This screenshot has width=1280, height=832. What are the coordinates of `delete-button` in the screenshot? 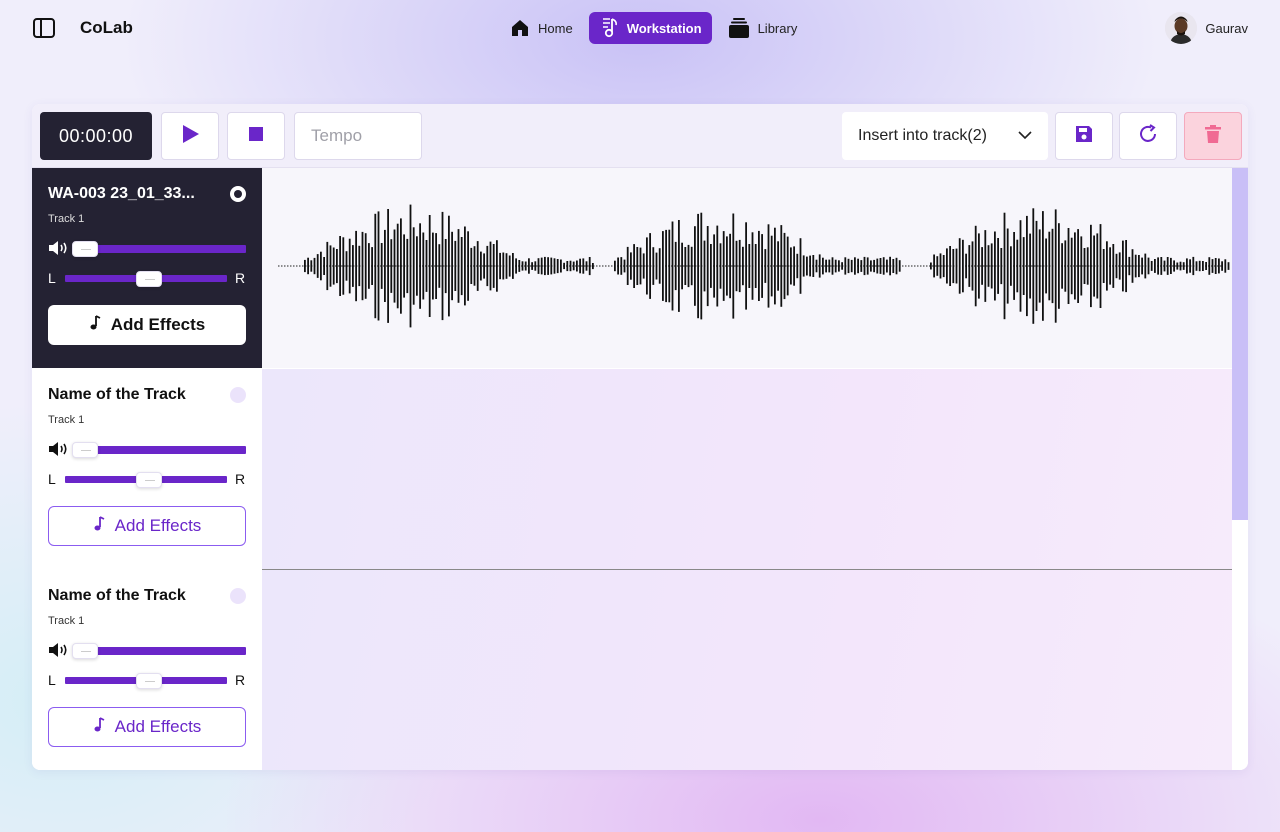 It's located at (1213, 136).